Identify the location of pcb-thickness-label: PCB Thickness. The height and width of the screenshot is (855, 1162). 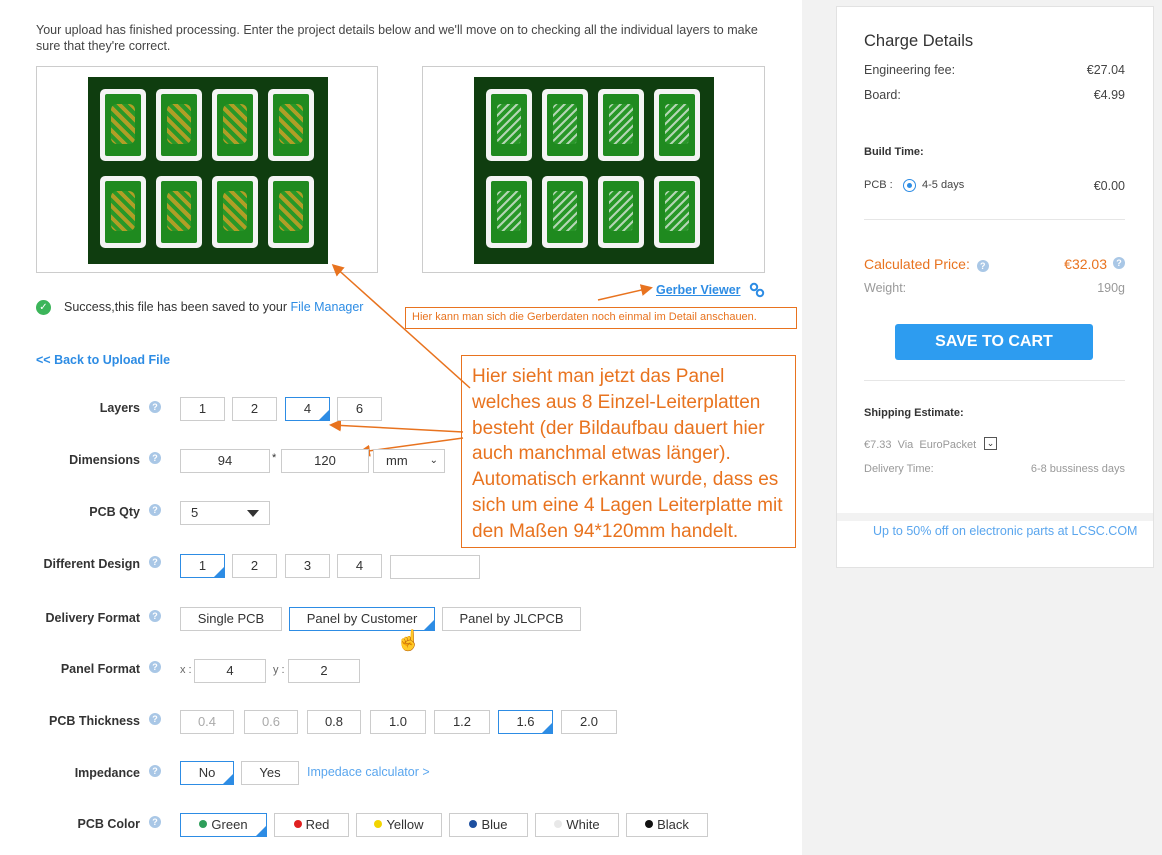
(94, 721).